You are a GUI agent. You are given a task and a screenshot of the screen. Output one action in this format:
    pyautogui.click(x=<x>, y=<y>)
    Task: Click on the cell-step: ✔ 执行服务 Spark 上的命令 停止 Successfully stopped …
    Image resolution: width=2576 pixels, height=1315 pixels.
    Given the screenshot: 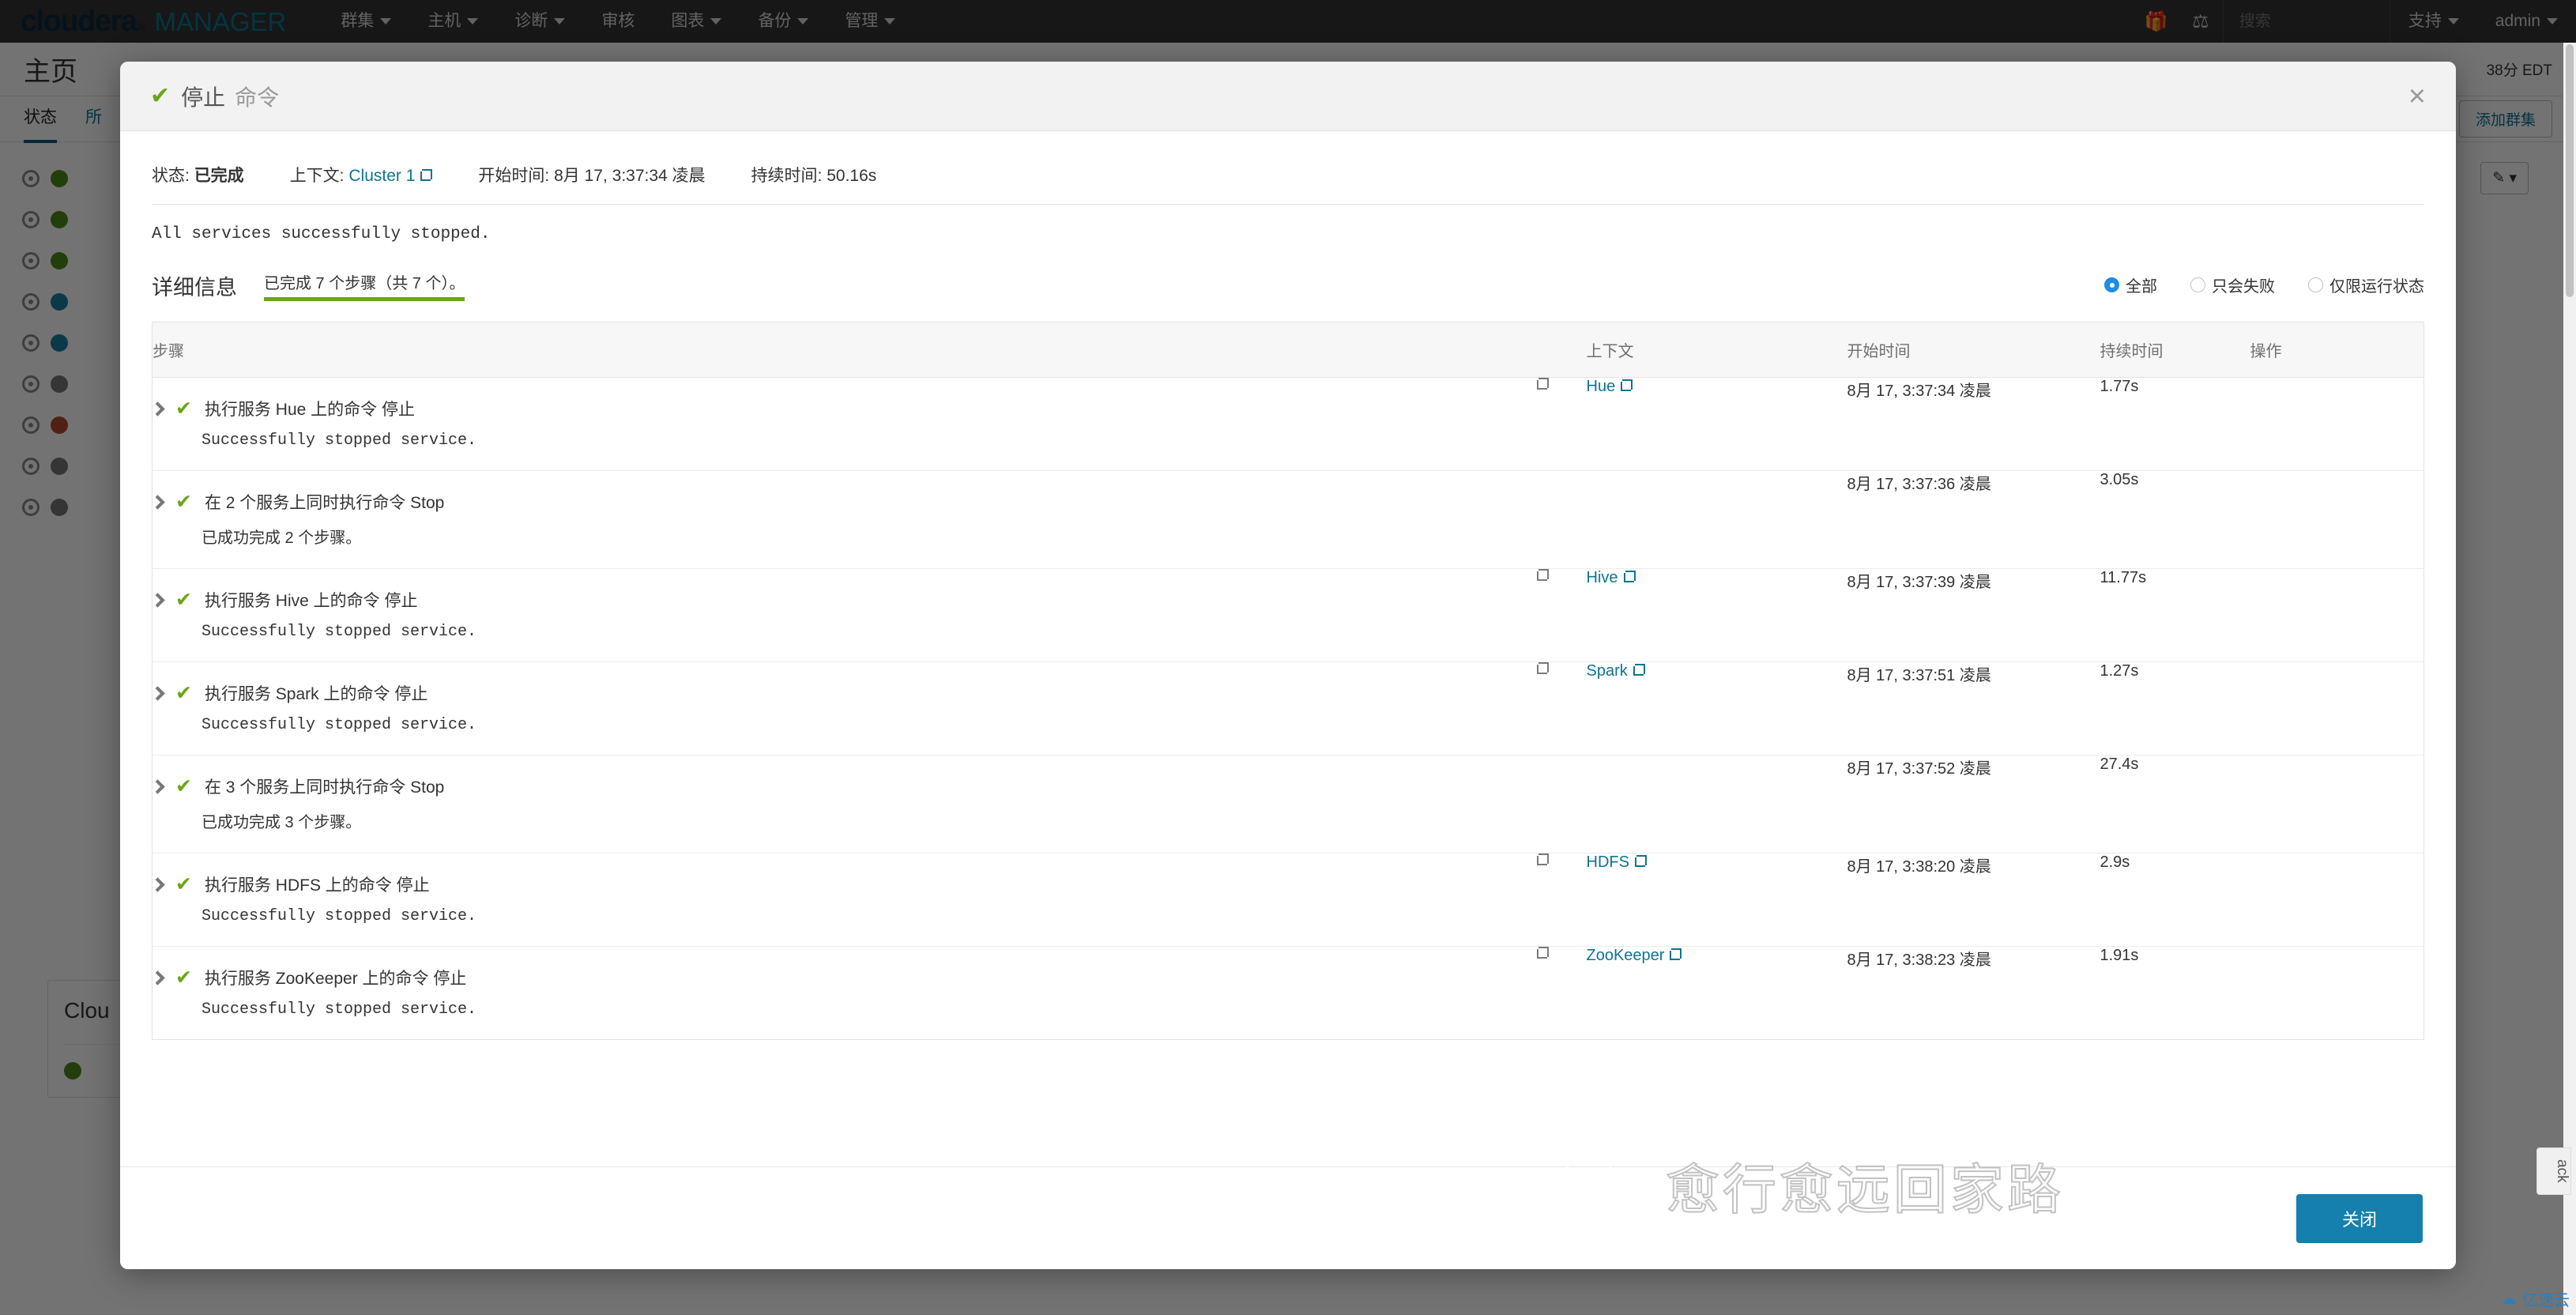 What is the action you would take?
    pyautogui.click(x=840, y=708)
    